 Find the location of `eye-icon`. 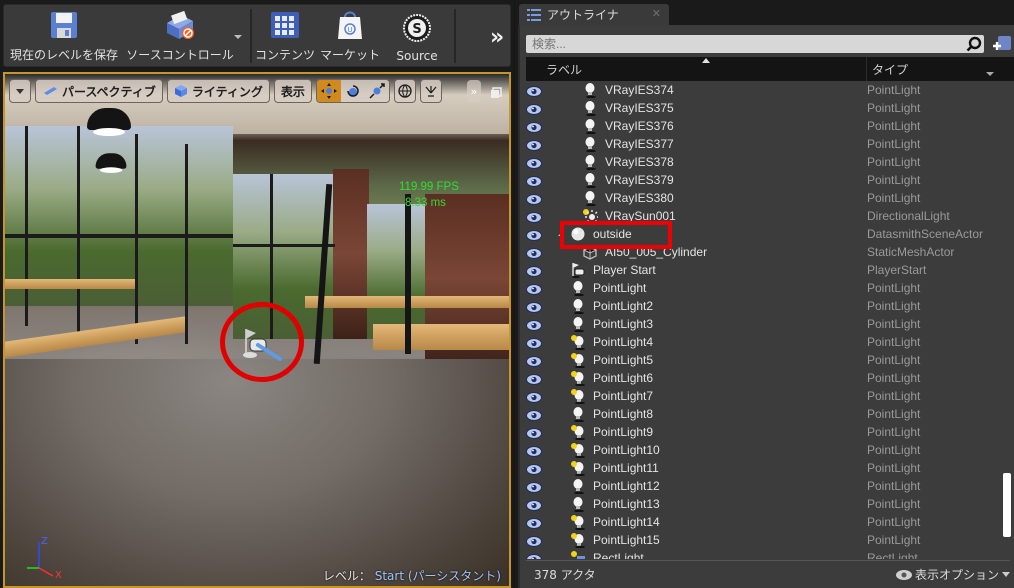

eye-icon is located at coordinates (903, 574).